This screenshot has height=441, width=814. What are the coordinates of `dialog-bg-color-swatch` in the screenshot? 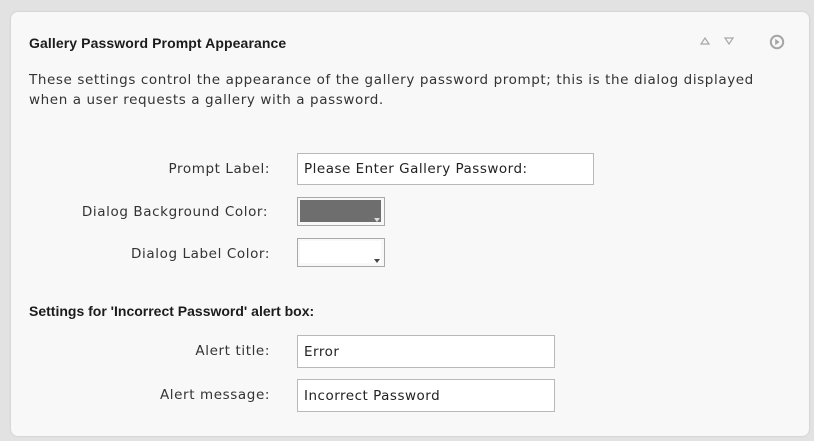 It's located at (340, 211).